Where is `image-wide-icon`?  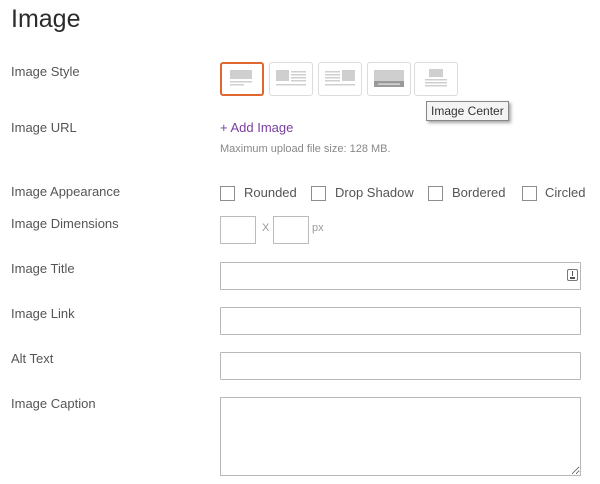 image-wide-icon is located at coordinates (389, 78).